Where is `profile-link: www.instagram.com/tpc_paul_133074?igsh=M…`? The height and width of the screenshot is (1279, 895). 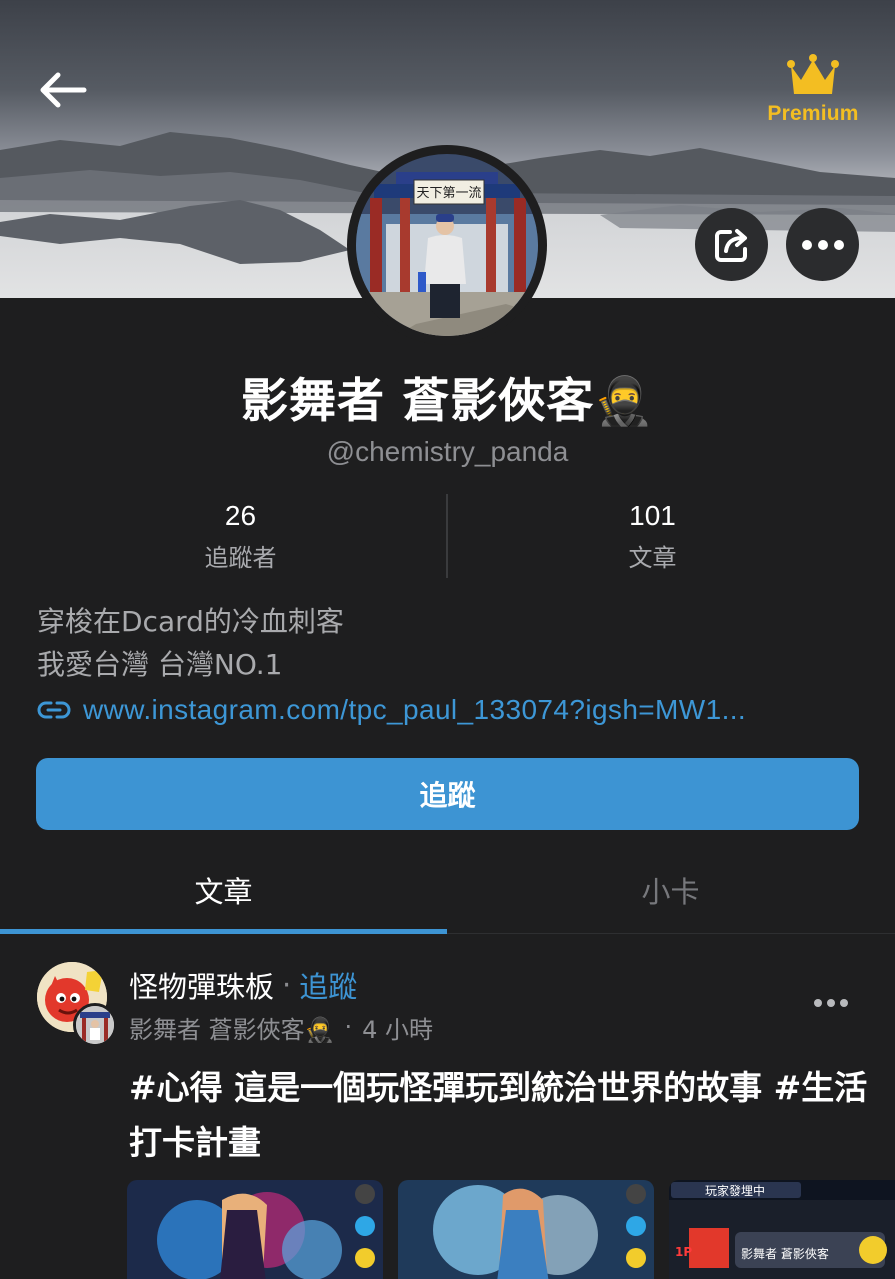
profile-link: www.instagram.com/tpc_paul_133074?igsh=M… is located at coordinates (452, 710).